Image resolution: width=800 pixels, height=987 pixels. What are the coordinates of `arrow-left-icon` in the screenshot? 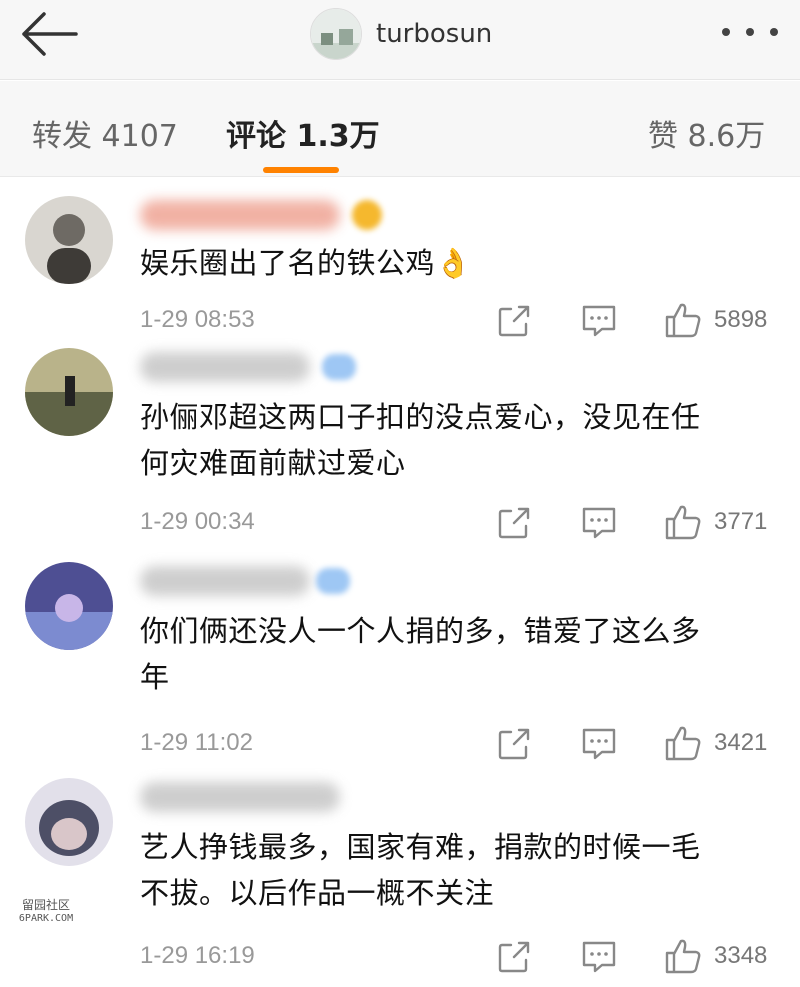 It's located at (50, 34).